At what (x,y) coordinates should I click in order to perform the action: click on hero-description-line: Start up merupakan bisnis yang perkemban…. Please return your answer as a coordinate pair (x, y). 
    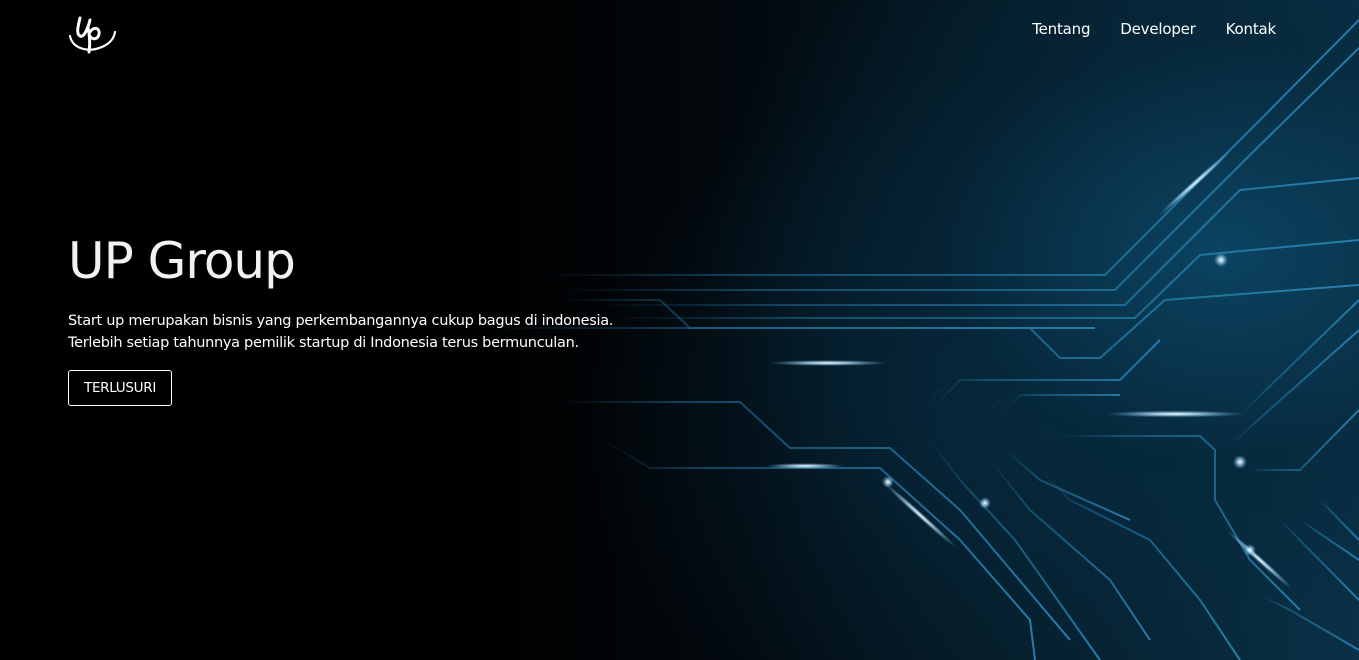
    Looking at the image, I should click on (341, 321).